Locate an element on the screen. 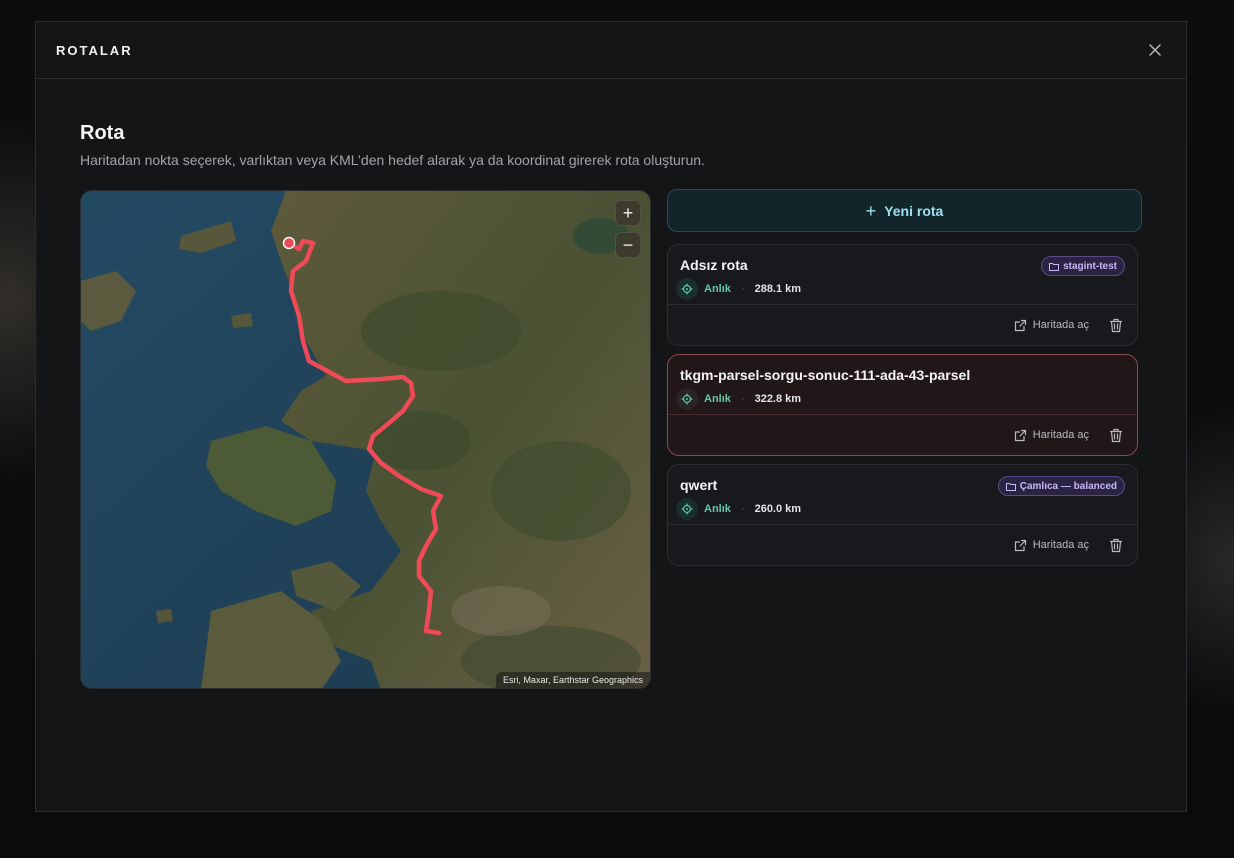  route-distance: 288.1 km is located at coordinates (778, 289).